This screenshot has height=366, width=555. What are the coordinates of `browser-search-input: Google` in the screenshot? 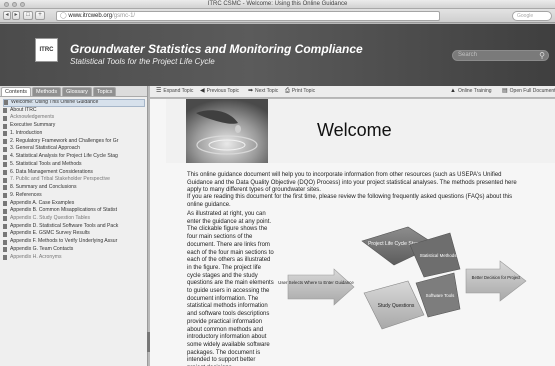 It's located at (532, 16).